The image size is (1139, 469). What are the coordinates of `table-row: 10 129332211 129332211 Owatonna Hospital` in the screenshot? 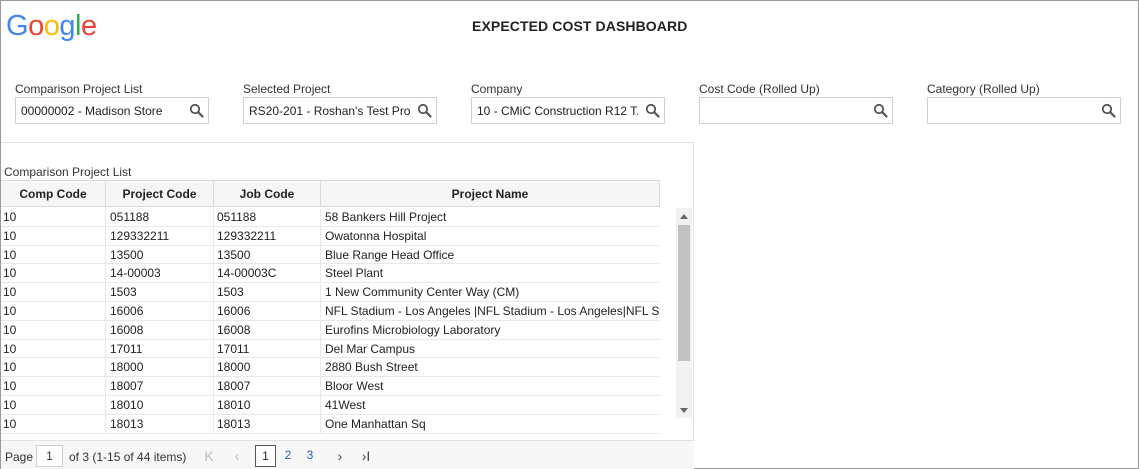 It's located at (330, 236).